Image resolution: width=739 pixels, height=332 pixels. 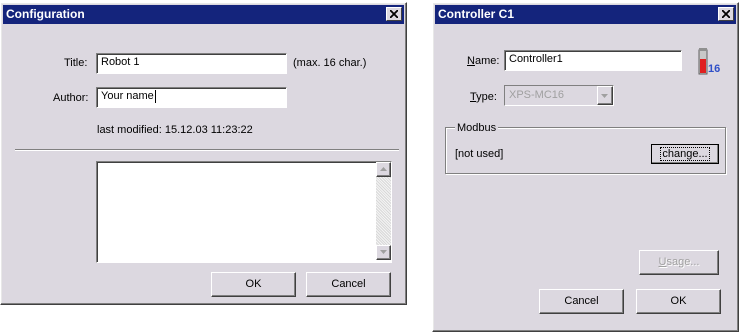 I want to click on controller-title: Controller C1, so click(x=476, y=14).